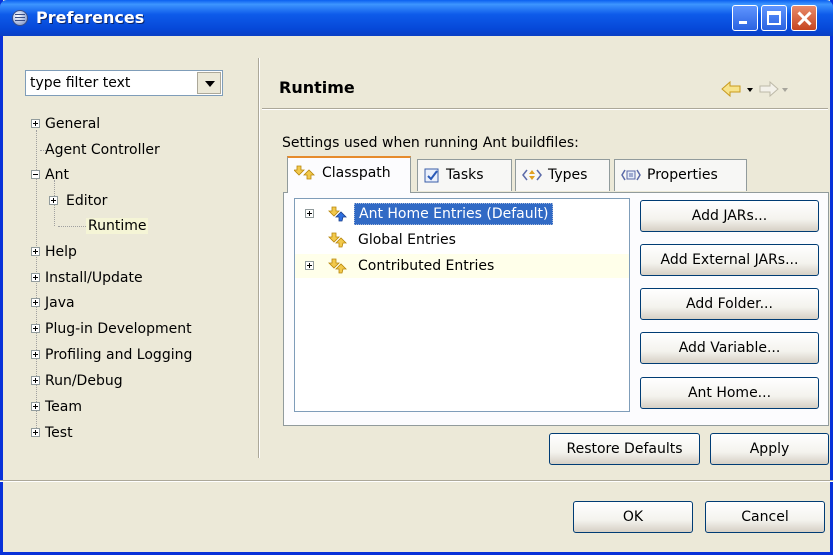  Describe the element at coordinates (769, 89) in the screenshot. I see `forward-arrow-icon` at that location.